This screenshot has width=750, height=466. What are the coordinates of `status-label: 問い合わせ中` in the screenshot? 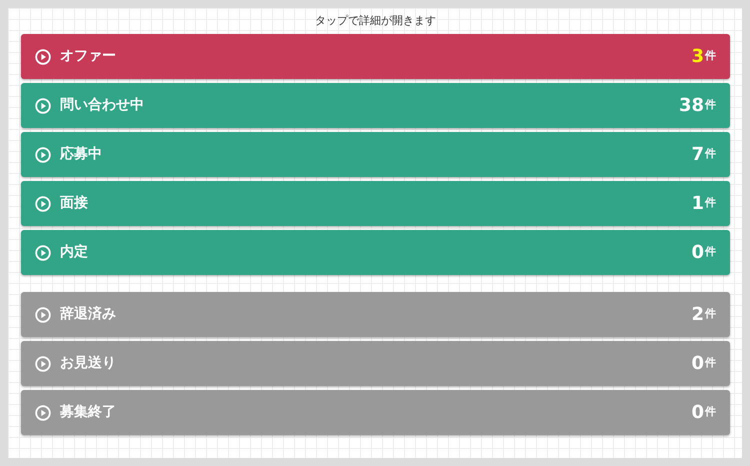 It's located at (102, 105).